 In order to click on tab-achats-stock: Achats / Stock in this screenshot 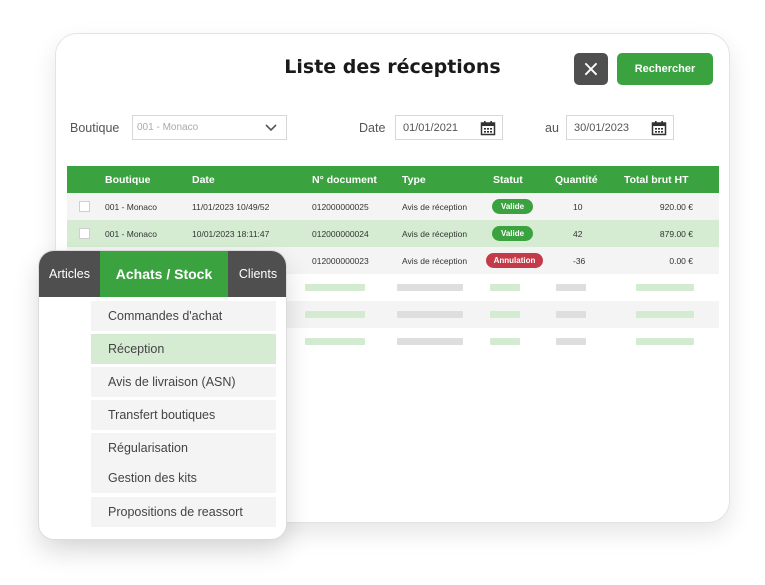, I will do `click(164, 274)`.